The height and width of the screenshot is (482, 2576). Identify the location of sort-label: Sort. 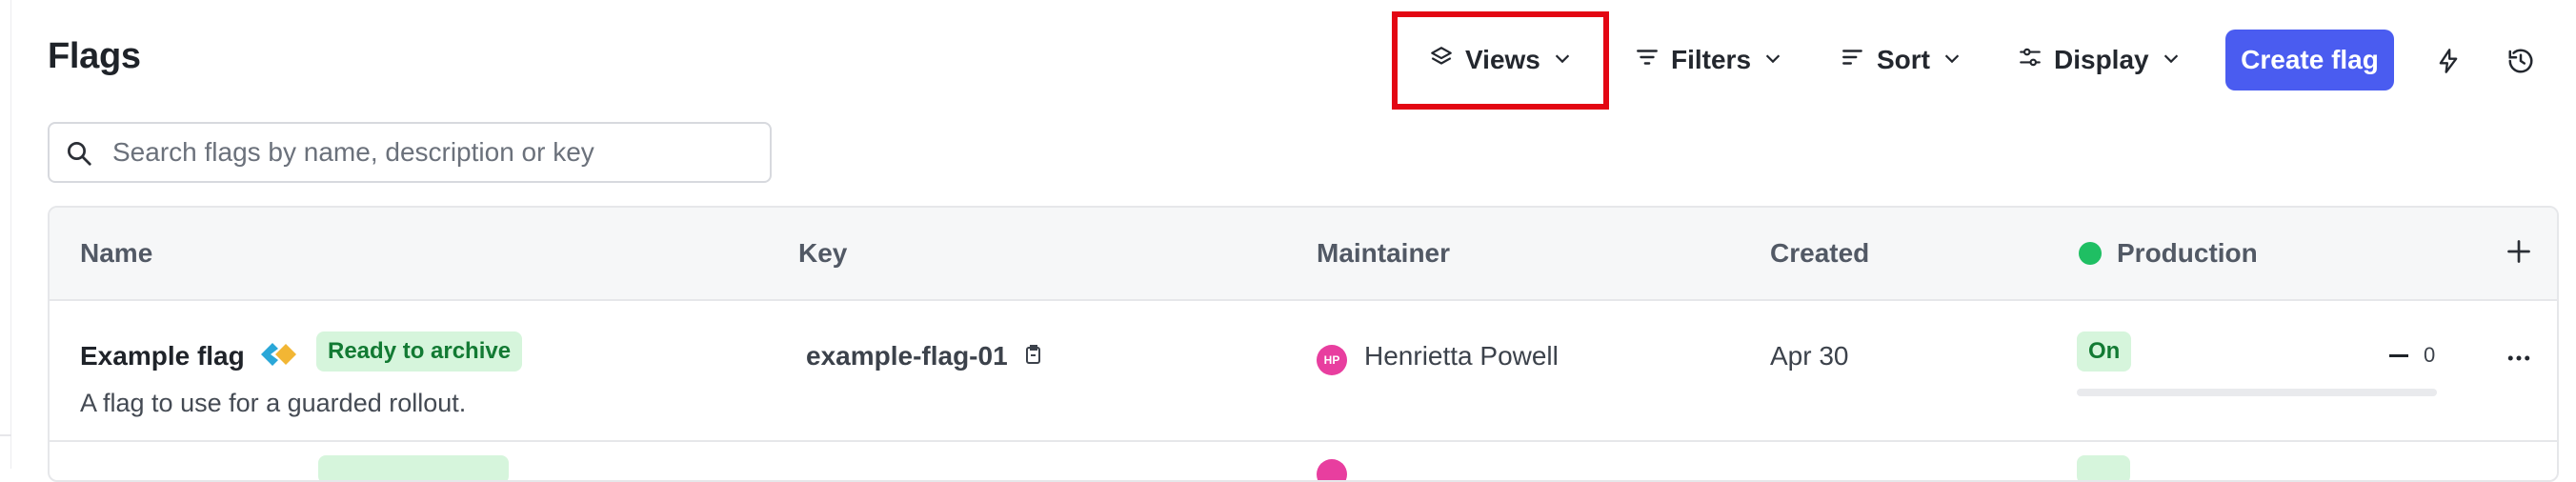
(1904, 60).